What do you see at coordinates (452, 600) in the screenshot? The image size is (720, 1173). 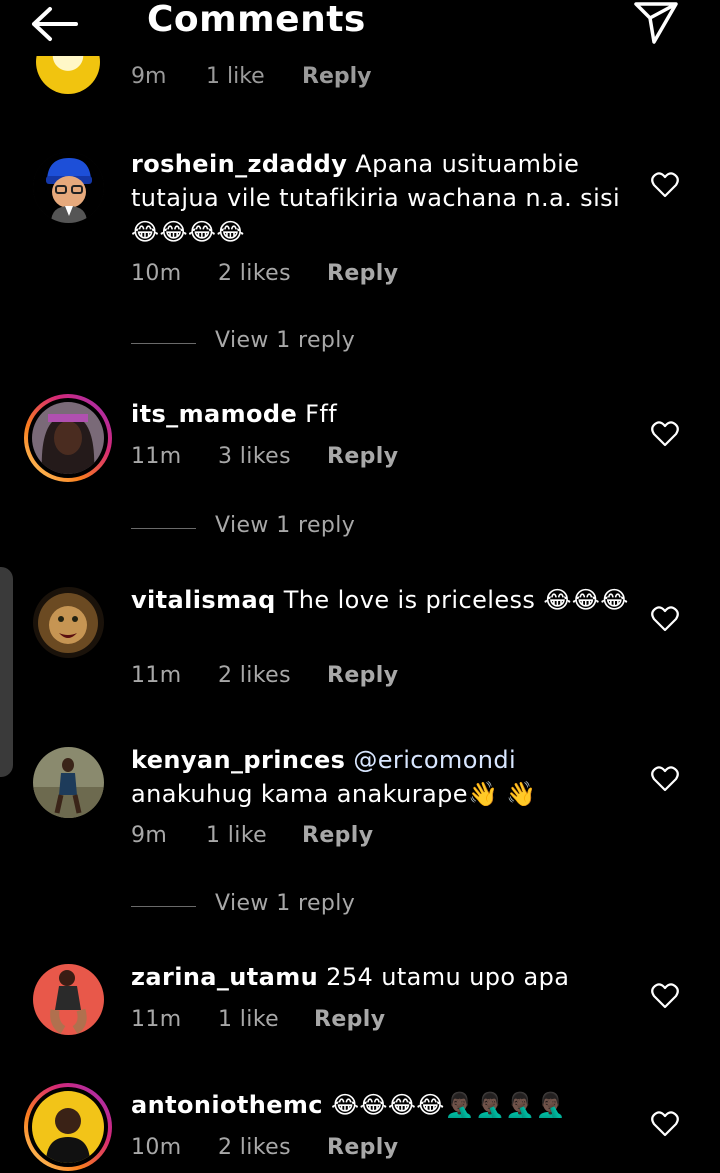 I see `comment-body: The love is priceless 😂😂😂` at bounding box center [452, 600].